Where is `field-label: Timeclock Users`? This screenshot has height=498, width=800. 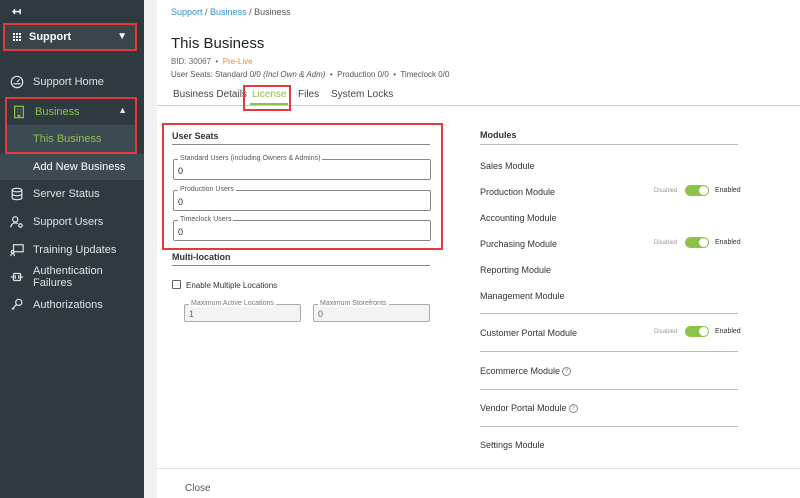 field-label: Timeclock Users is located at coordinates (206, 219).